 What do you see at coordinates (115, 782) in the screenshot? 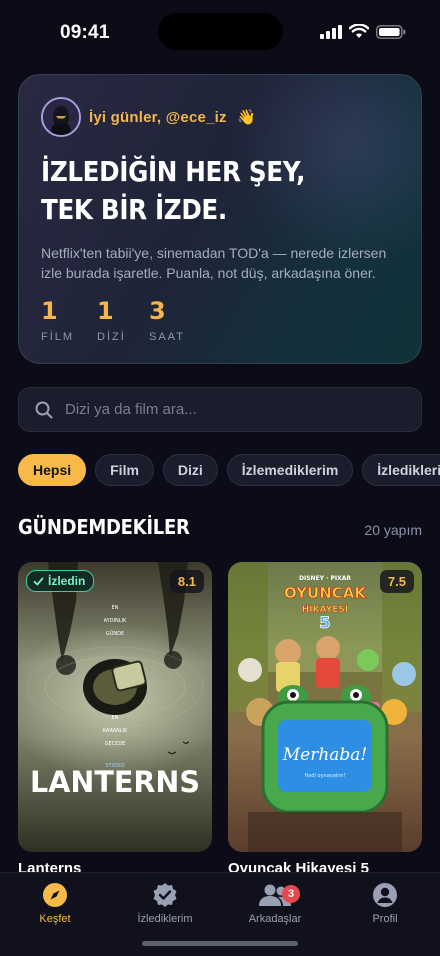
I see `poster-title: LANTERNS` at bounding box center [115, 782].